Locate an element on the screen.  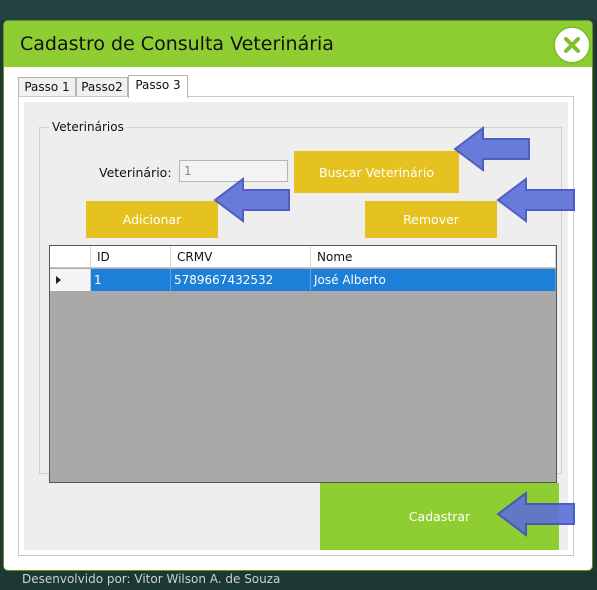
table-row: 1 5789667432532 José Alberto is located at coordinates (303, 280).